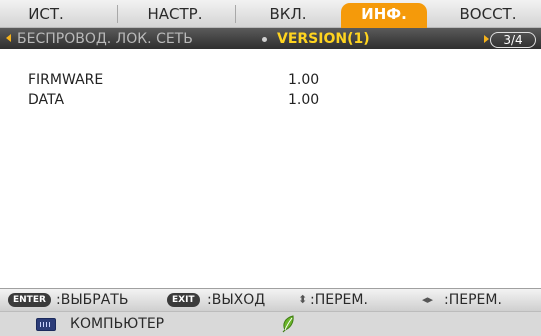 Image resolution: width=541 pixels, height=336 pixels. Describe the element at coordinates (29, 300) in the screenshot. I see `enter-key-icon: ENTER` at that location.